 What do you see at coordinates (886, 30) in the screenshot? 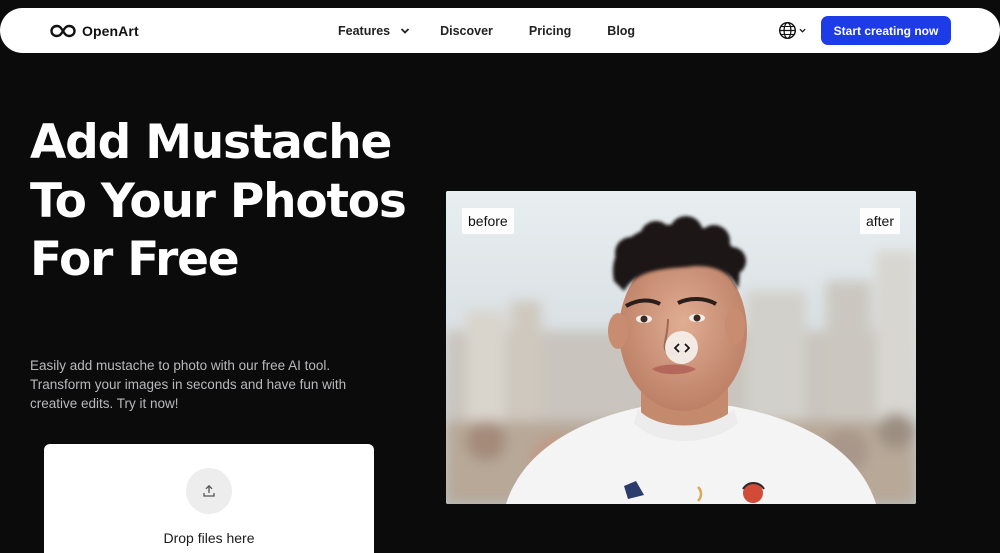
I see `start-creating-button: Start creating now` at bounding box center [886, 30].